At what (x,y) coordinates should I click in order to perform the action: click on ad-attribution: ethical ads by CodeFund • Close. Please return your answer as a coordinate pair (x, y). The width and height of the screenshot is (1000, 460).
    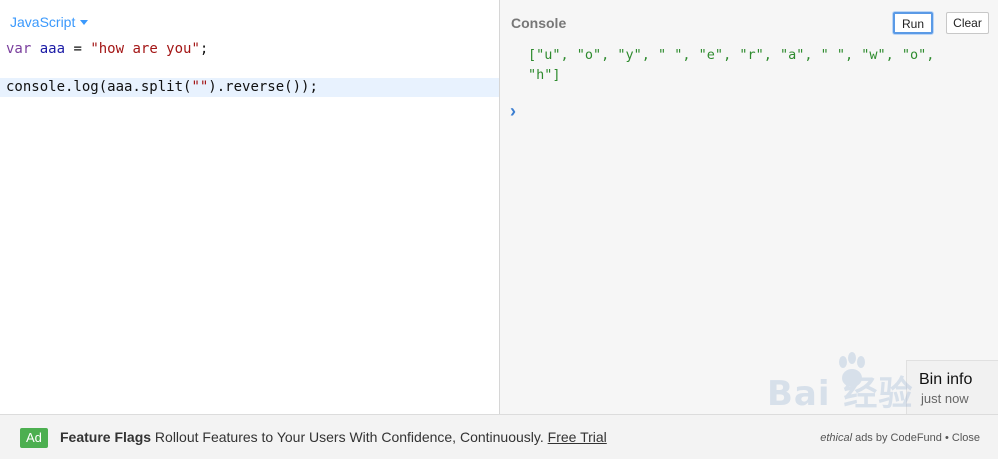
    Looking at the image, I should click on (900, 438).